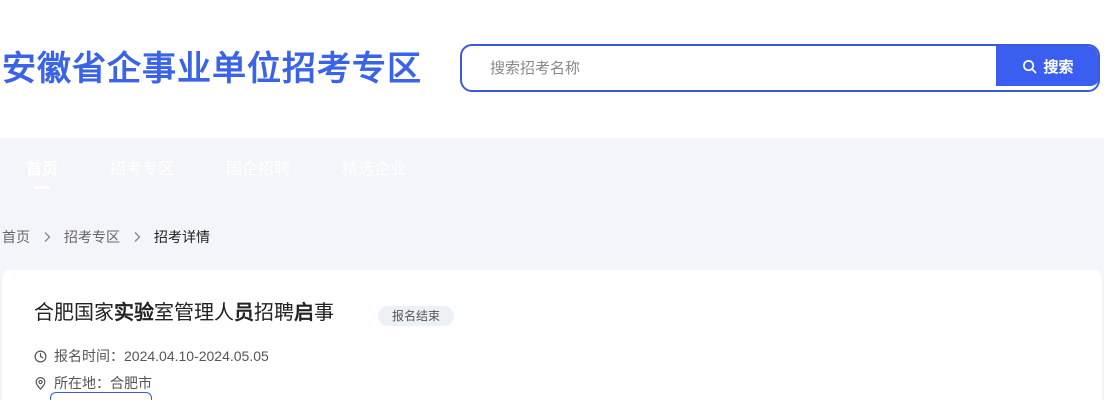  What do you see at coordinates (74, 313) in the screenshot?
I see `job-title-part: 合肥国家` at bounding box center [74, 313].